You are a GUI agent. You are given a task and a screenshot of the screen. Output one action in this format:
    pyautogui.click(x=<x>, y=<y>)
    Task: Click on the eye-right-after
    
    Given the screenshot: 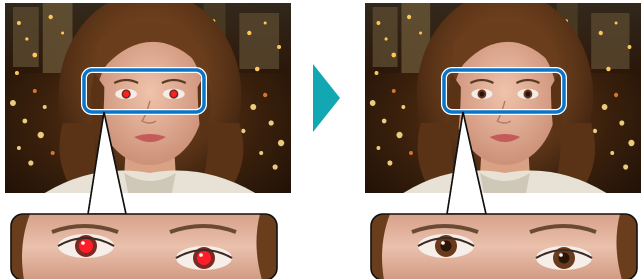 What is the action you would take?
    pyautogui.click(x=528, y=94)
    